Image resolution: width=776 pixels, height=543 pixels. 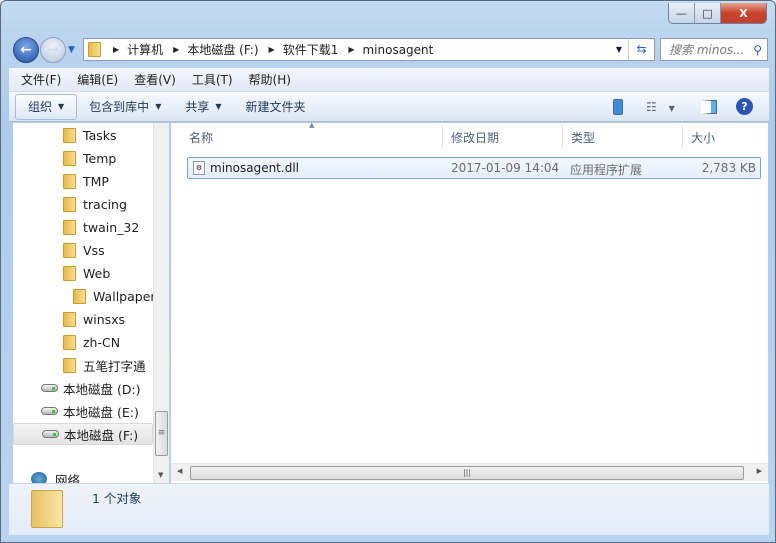 What do you see at coordinates (389, 509) in the screenshot?
I see `details-pane: 1 个对象` at bounding box center [389, 509].